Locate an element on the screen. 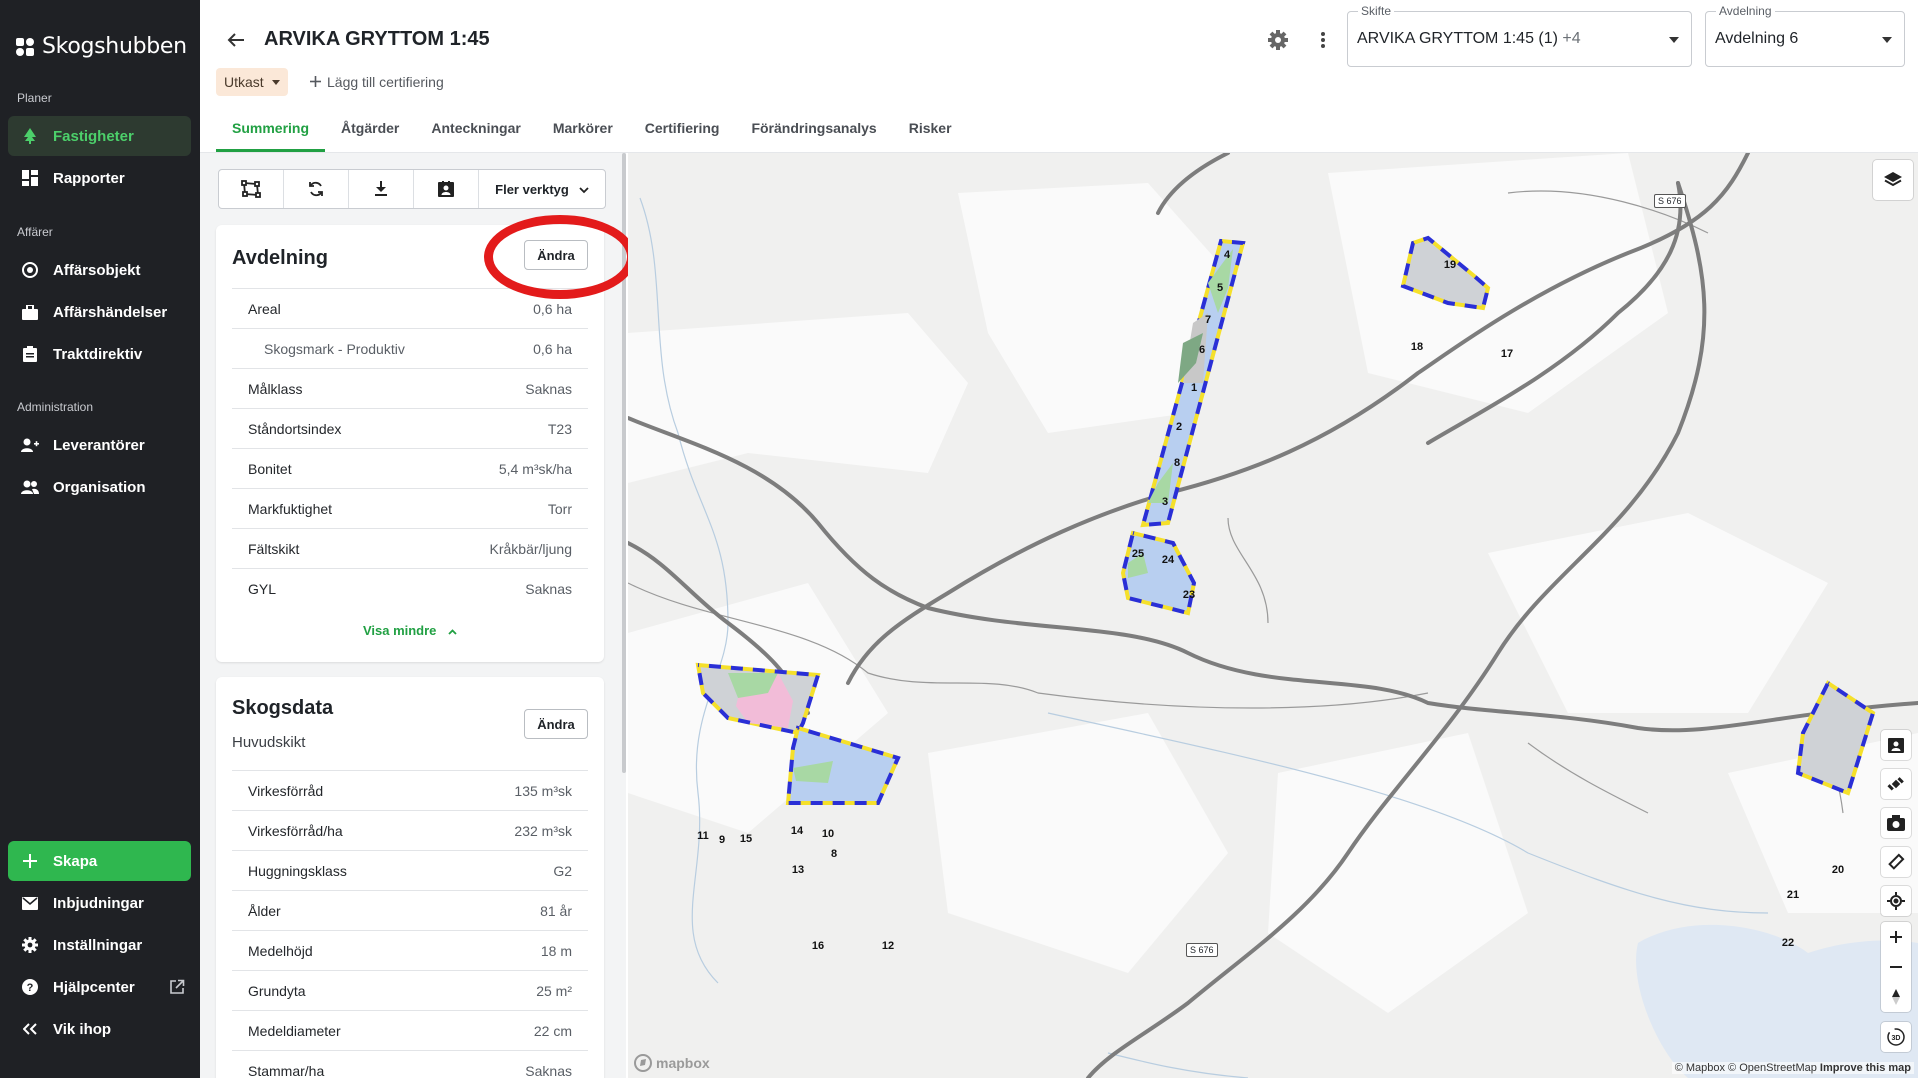  row-value: Saknas is located at coordinates (548, 1070).